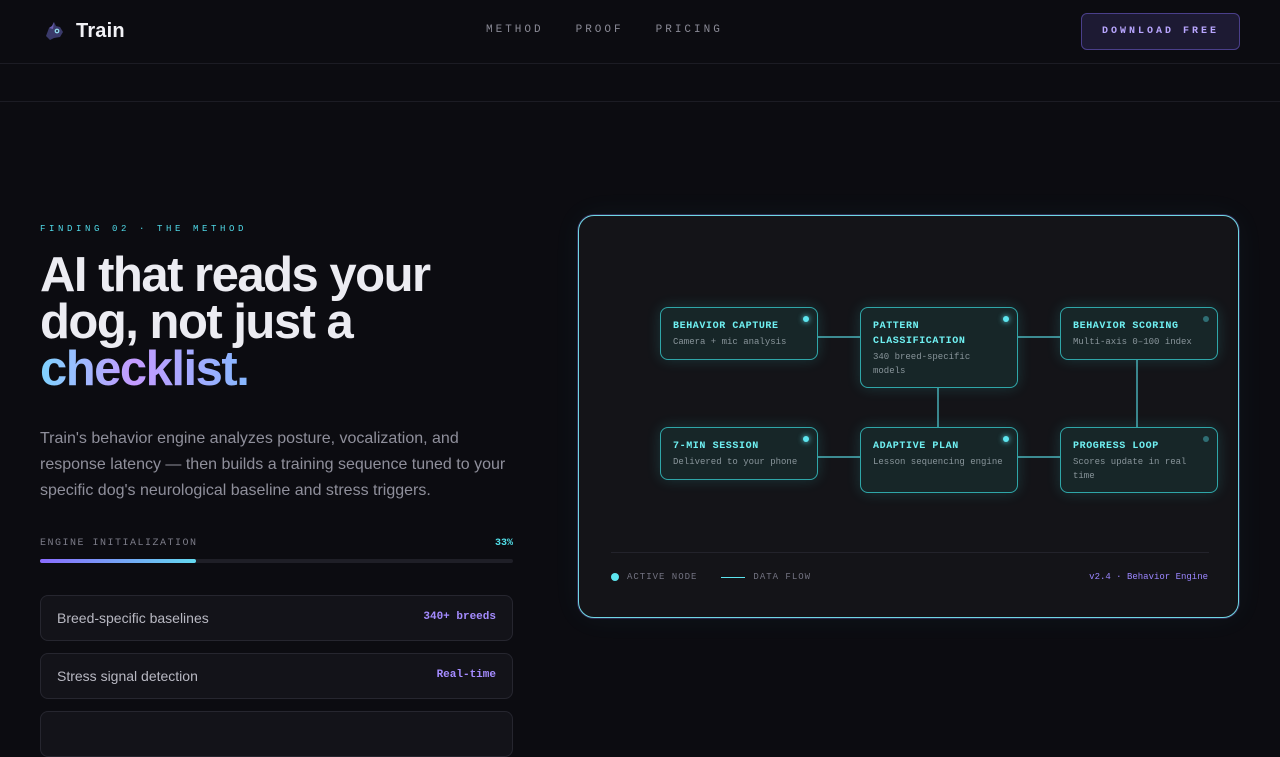 Image resolution: width=1280 pixels, height=757 pixels. What do you see at coordinates (739, 453) in the screenshot?
I see `node-7-min-session: 7-MIN SESSION Delivered to your phone` at bounding box center [739, 453].